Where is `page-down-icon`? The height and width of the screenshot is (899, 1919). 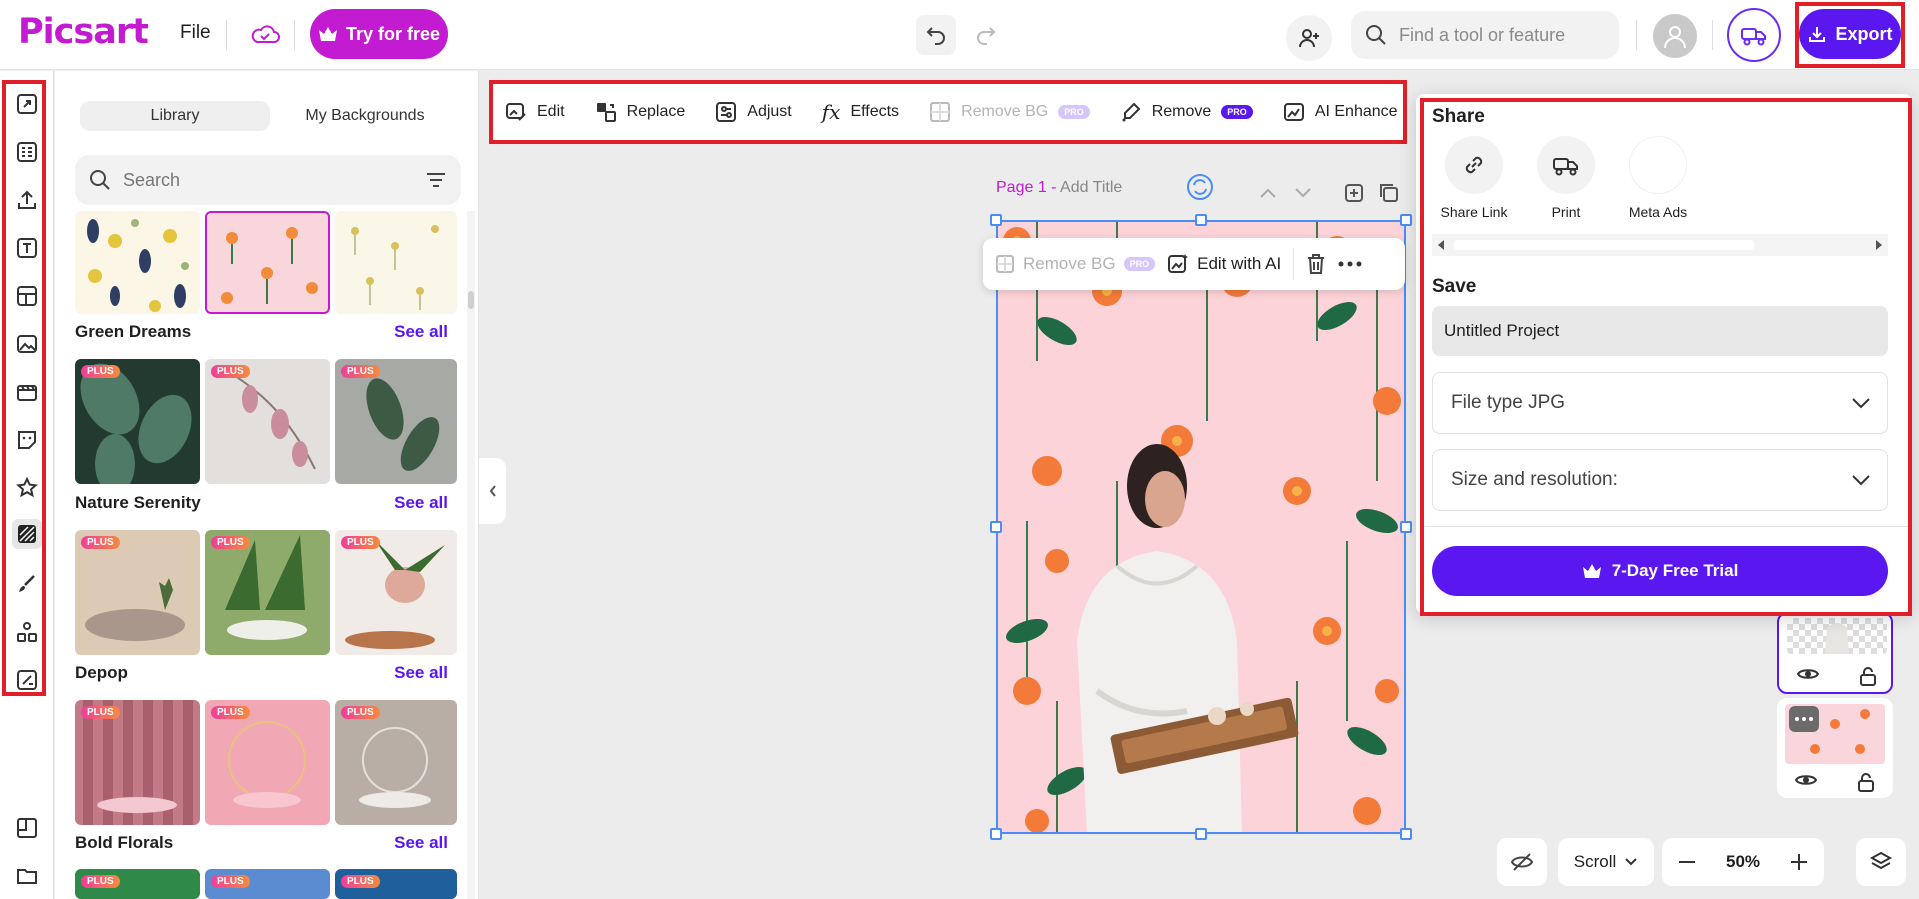 page-down-icon is located at coordinates (1303, 193).